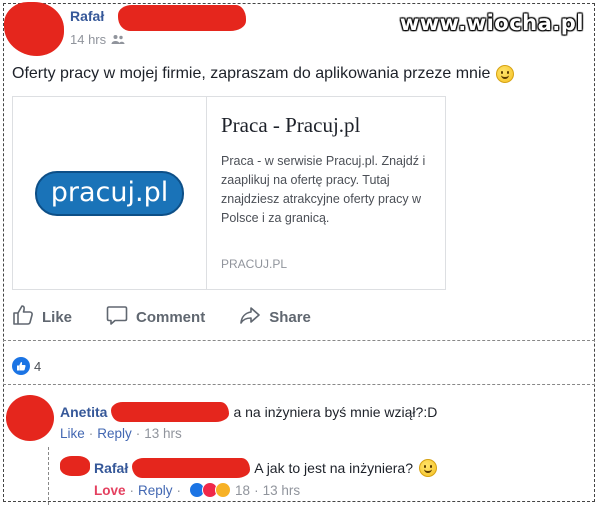 Image resolution: width=600 pixels, height=507 pixels. Describe the element at coordinates (299, 384) in the screenshot. I see `reactions-divider` at that location.